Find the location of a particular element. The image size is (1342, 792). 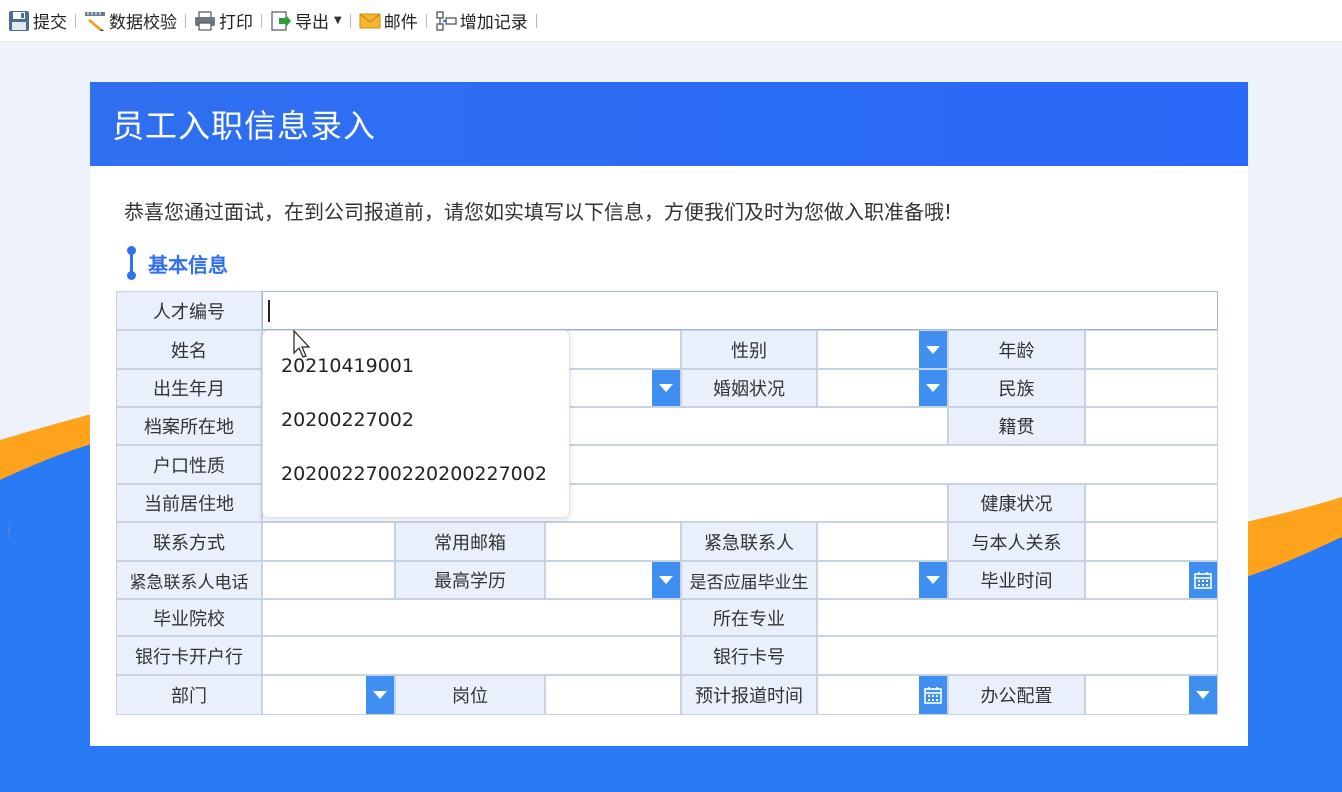

section-header: 基本信息 is located at coordinates (177, 263).